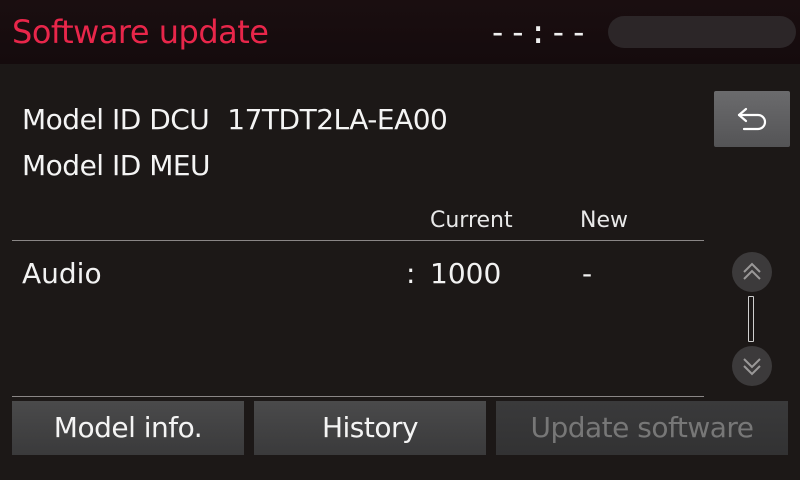  I want to click on double-chevron-up-icon, so click(752, 271).